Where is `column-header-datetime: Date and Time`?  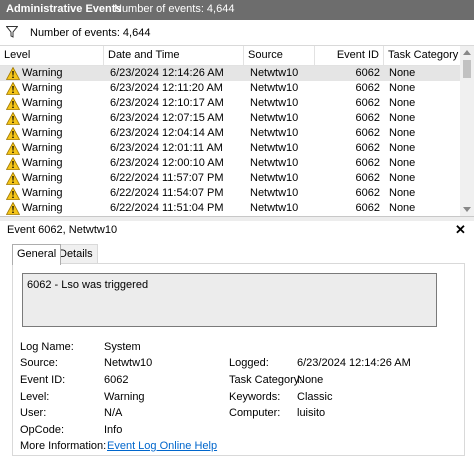 column-header-datetime: Date and Time is located at coordinates (174, 55).